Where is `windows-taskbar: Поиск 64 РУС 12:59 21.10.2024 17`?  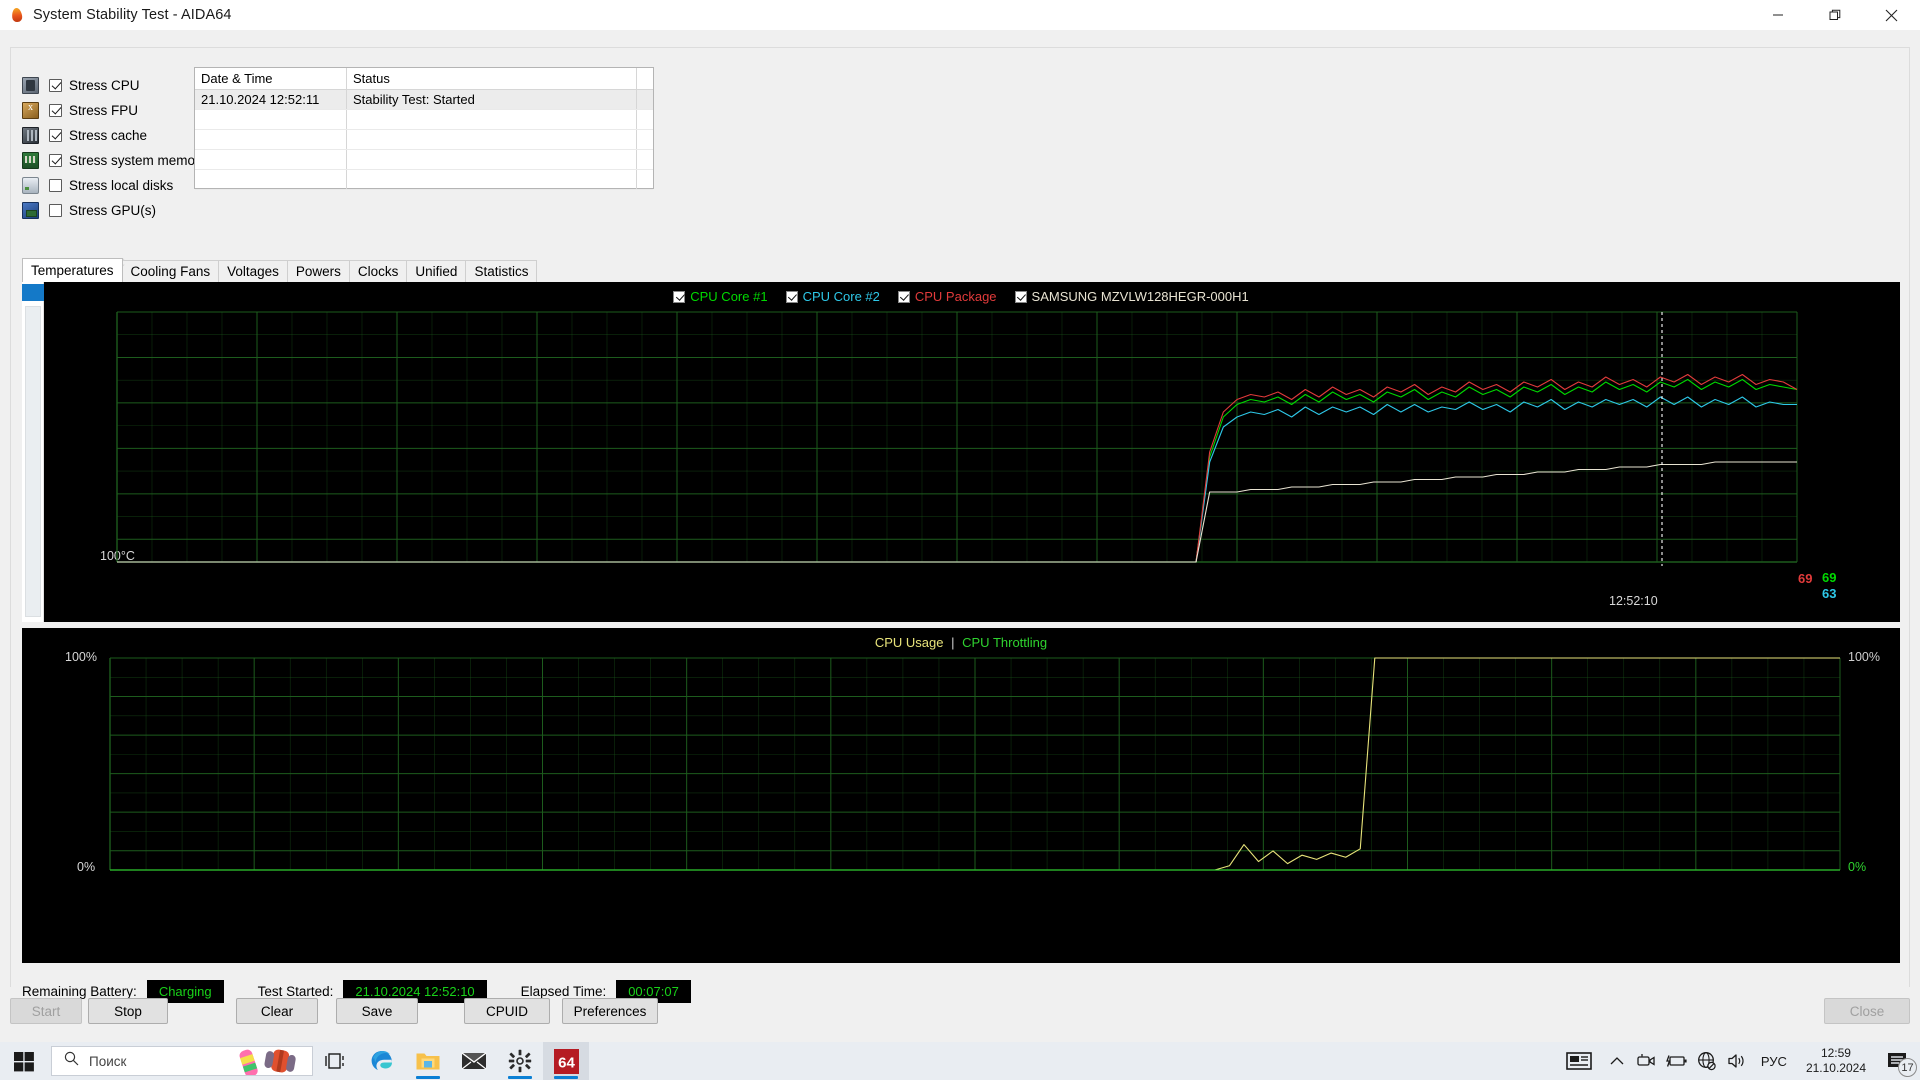 windows-taskbar: Поиск 64 РУС 12:59 21.10.2024 17 is located at coordinates (960, 1061).